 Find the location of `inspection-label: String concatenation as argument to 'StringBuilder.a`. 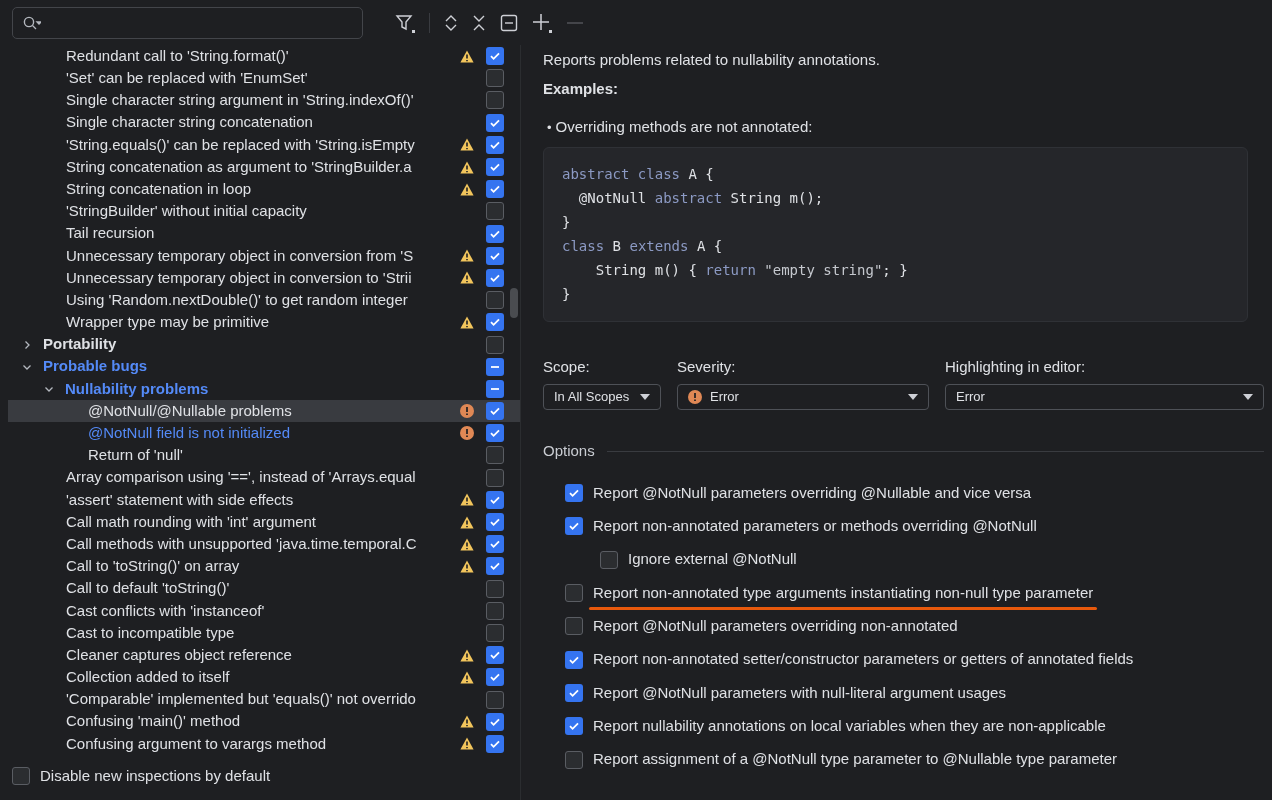

inspection-label: String concatenation as argument to 'StringBuilder.a is located at coordinates (239, 166).